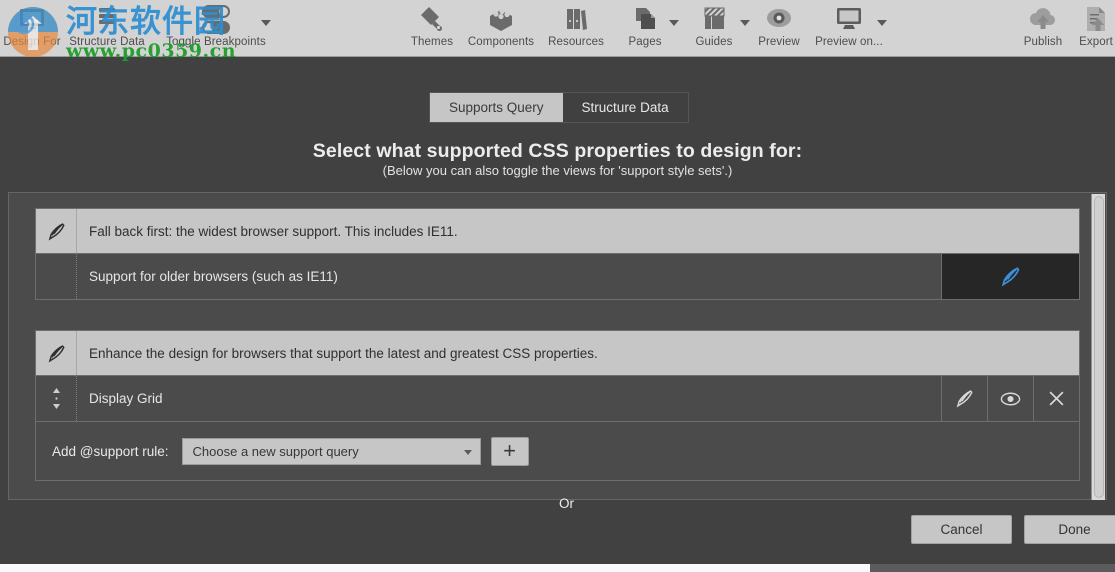 The width and height of the screenshot is (1115, 572). Describe the element at coordinates (126, 398) in the screenshot. I see `display-grid-label: Display Grid` at that location.